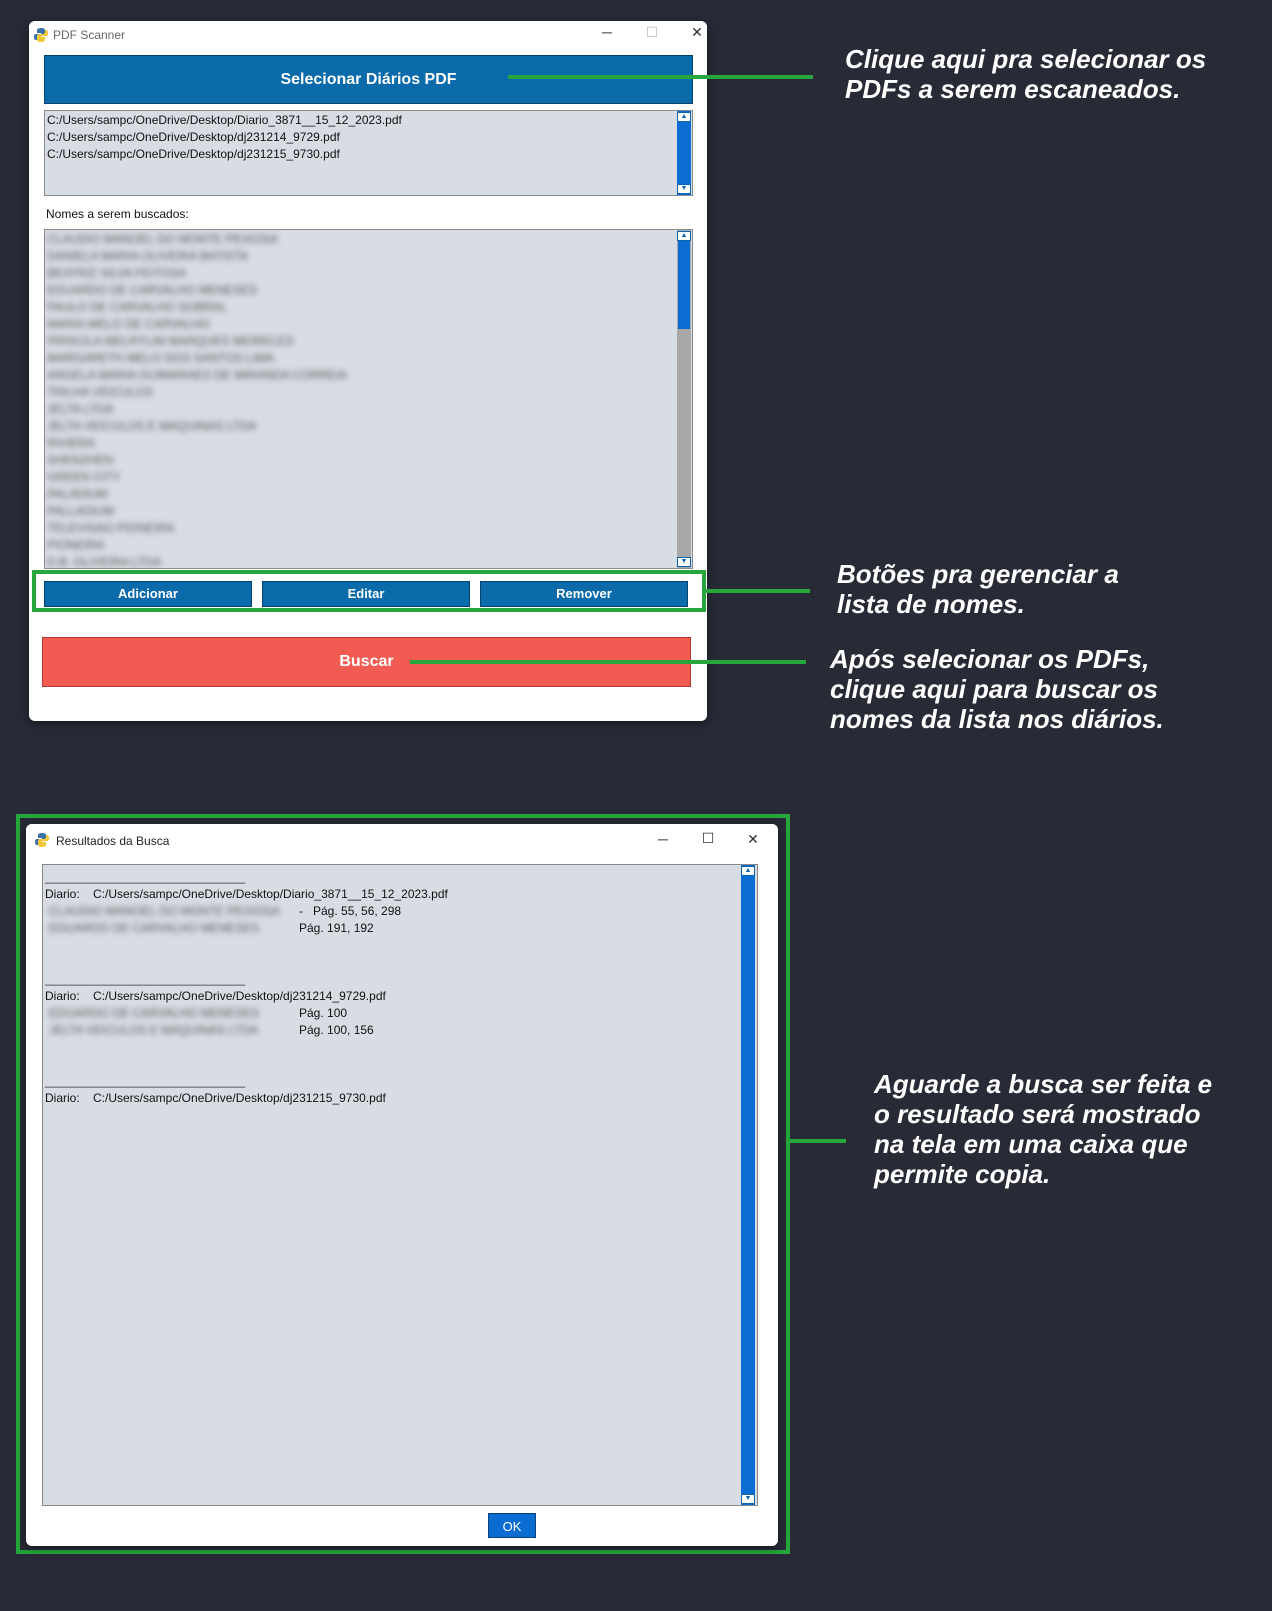 This screenshot has width=1272, height=1611. What do you see at coordinates (360, 307) in the screenshot?
I see `name-list-item: PAULO DE CARVALHO SOBRAL` at bounding box center [360, 307].